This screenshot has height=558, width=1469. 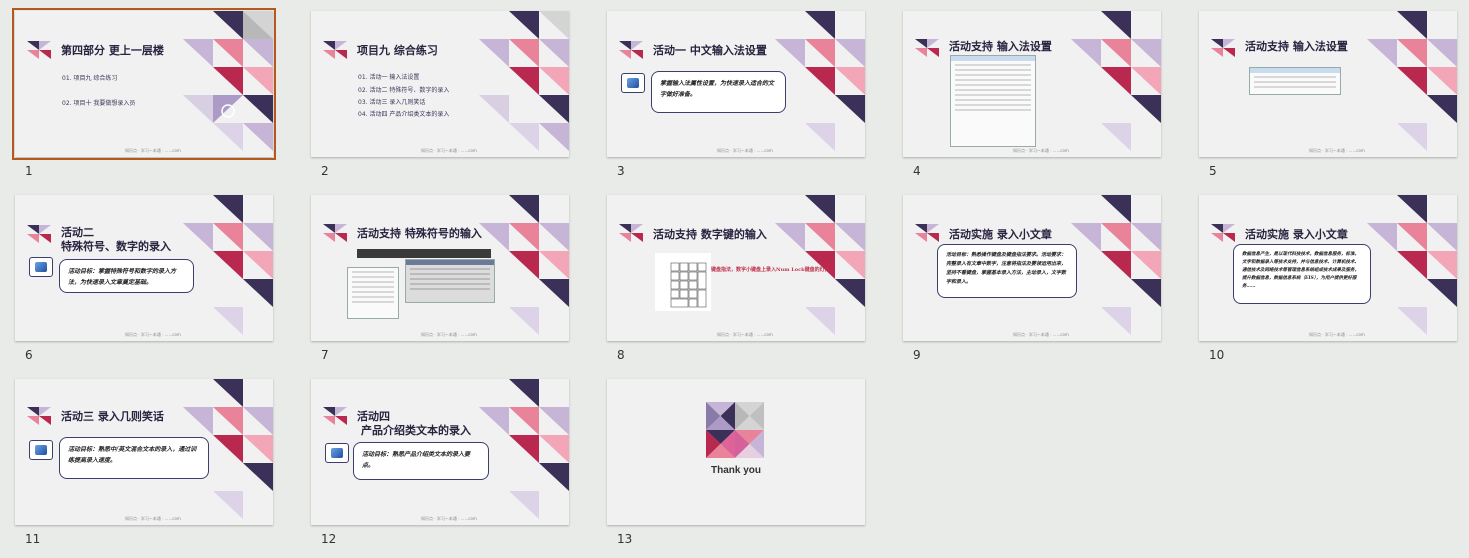 I want to click on thank-you-text: Thank you, so click(x=735, y=470).